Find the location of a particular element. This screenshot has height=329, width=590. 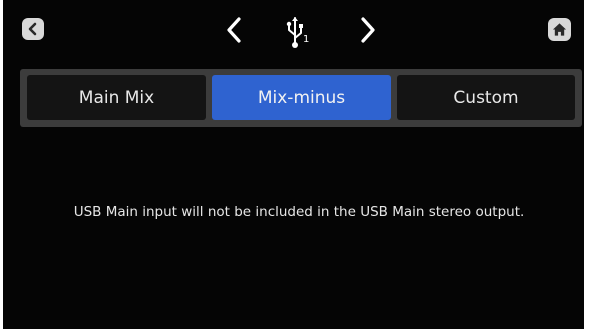

usb-icon is located at coordinates (294, 32).